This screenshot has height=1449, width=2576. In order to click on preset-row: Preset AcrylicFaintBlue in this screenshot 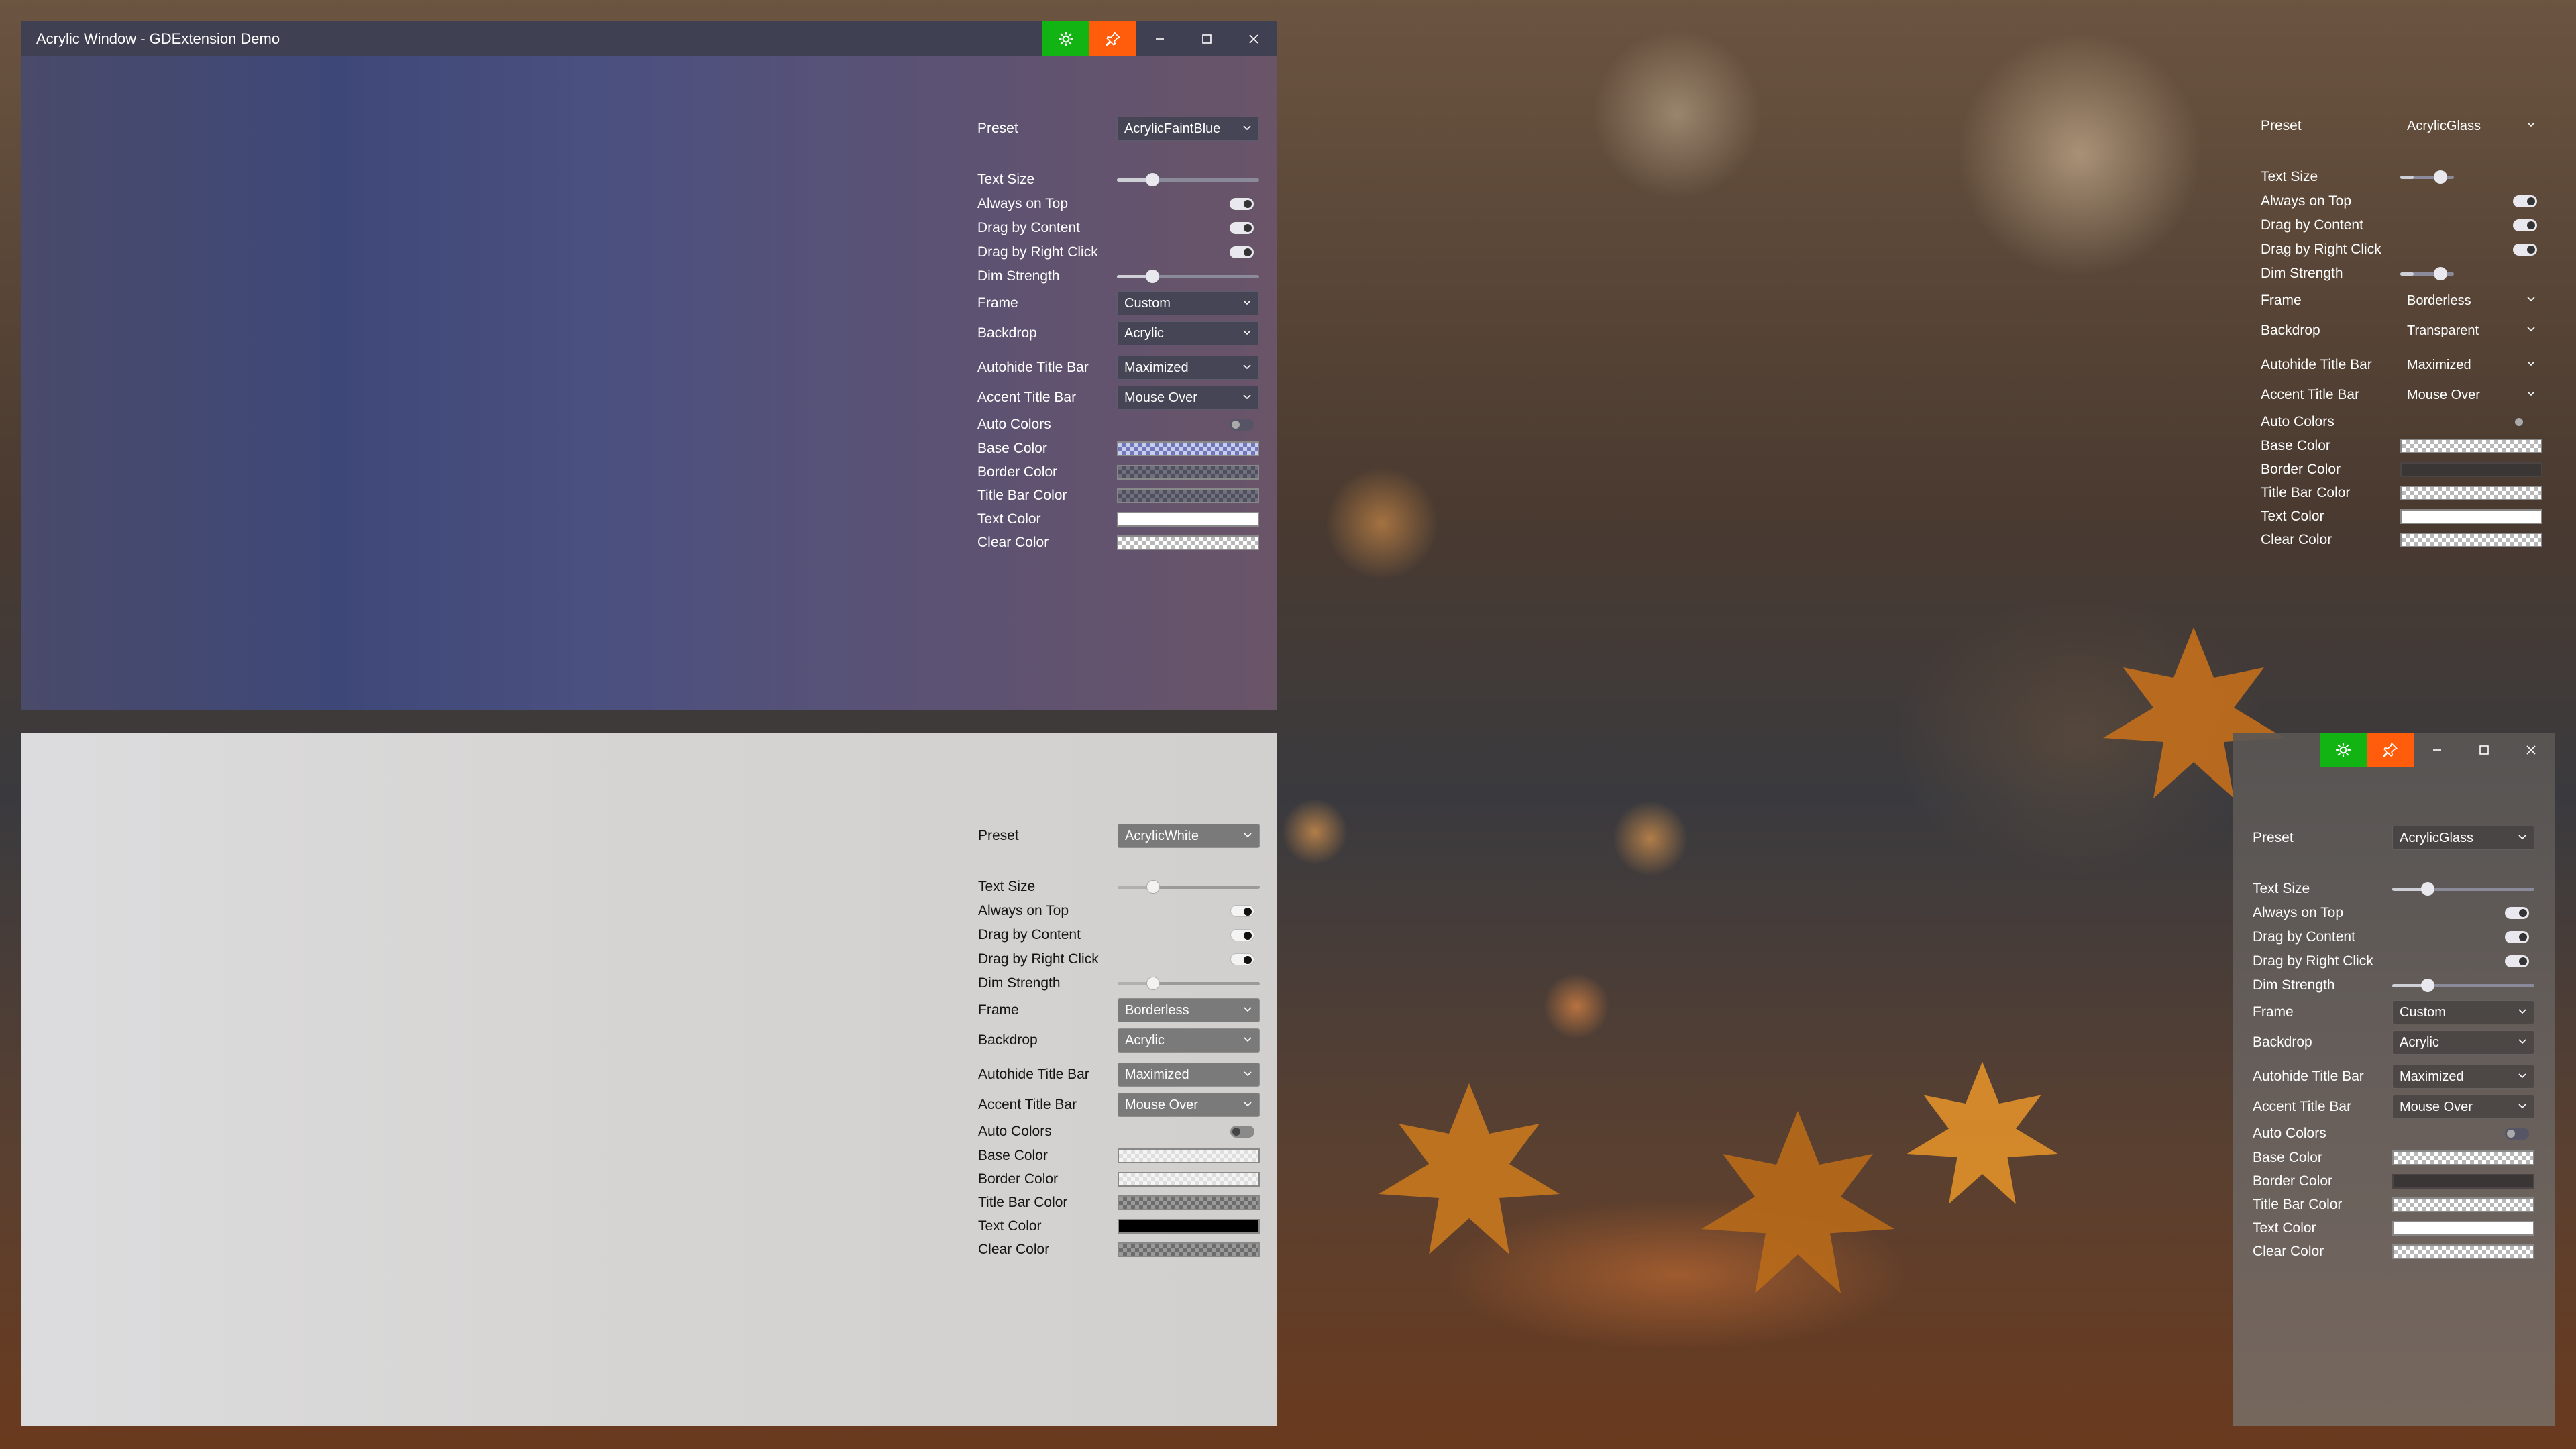, I will do `click(1118, 128)`.